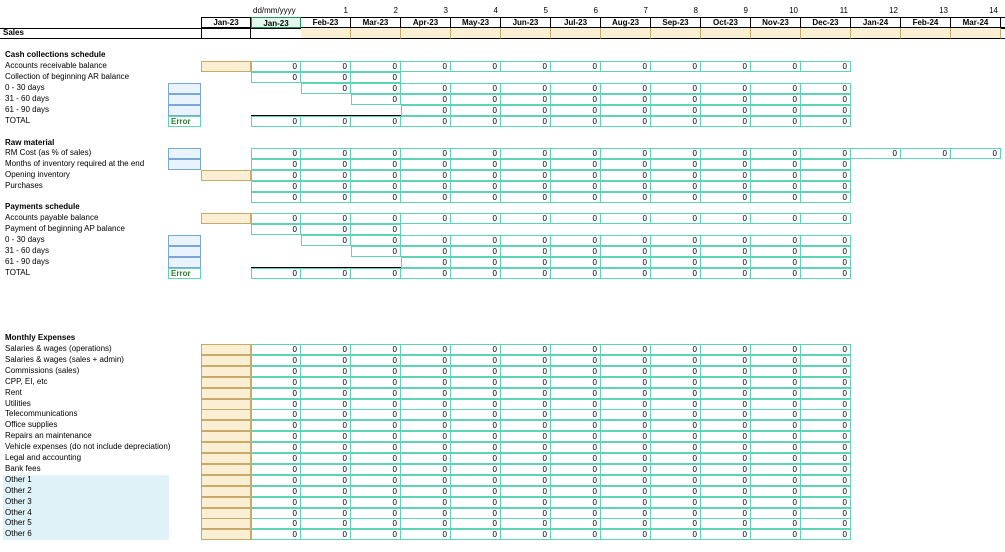 This screenshot has width=1005, height=552. I want to click on cash-31-60-cell: 0, so click(776, 99).